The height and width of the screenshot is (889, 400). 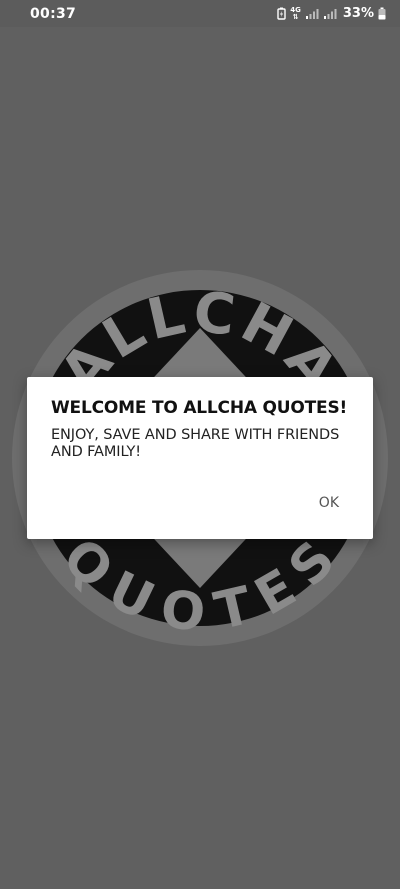 I want to click on battery-percentage: 33%, so click(x=358, y=13).